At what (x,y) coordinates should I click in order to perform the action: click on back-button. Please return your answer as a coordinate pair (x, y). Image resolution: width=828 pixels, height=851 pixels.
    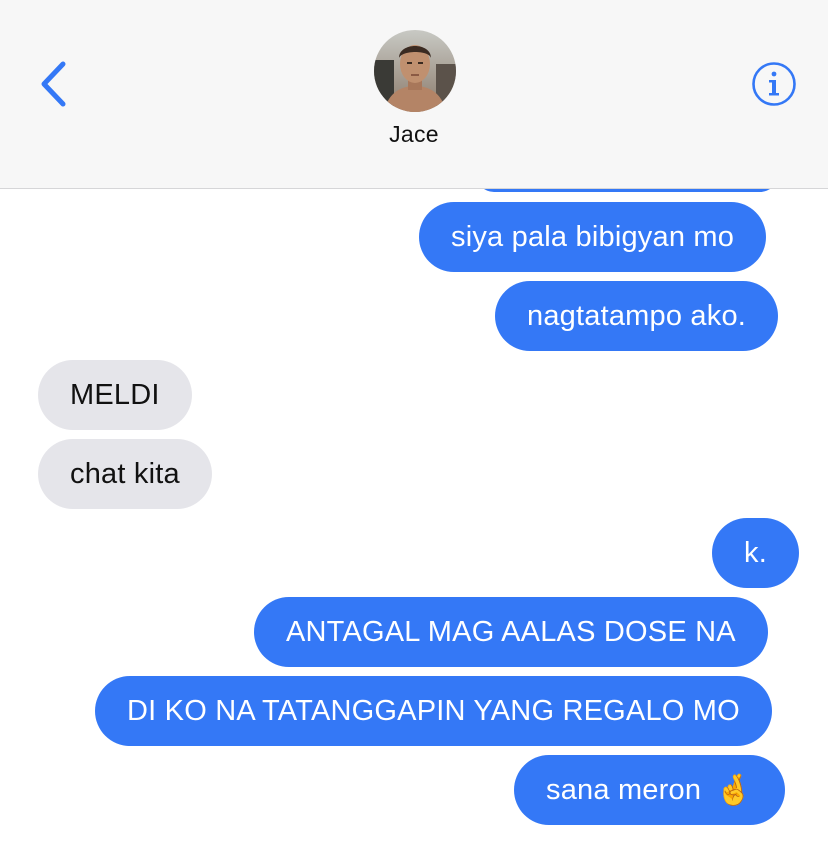
    Looking at the image, I should click on (54, 84).